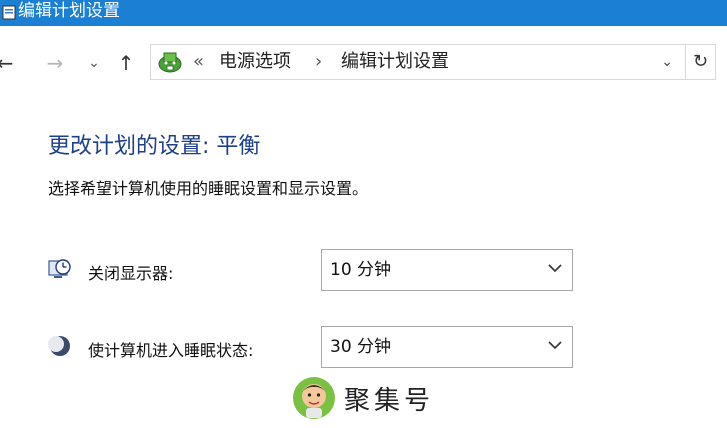 The width and height of the screenshot is (727, 428). Describe the element at coordinates (361, 270) in the screenshot. I see `turn-off-display-value: 10 分钟` at that location.